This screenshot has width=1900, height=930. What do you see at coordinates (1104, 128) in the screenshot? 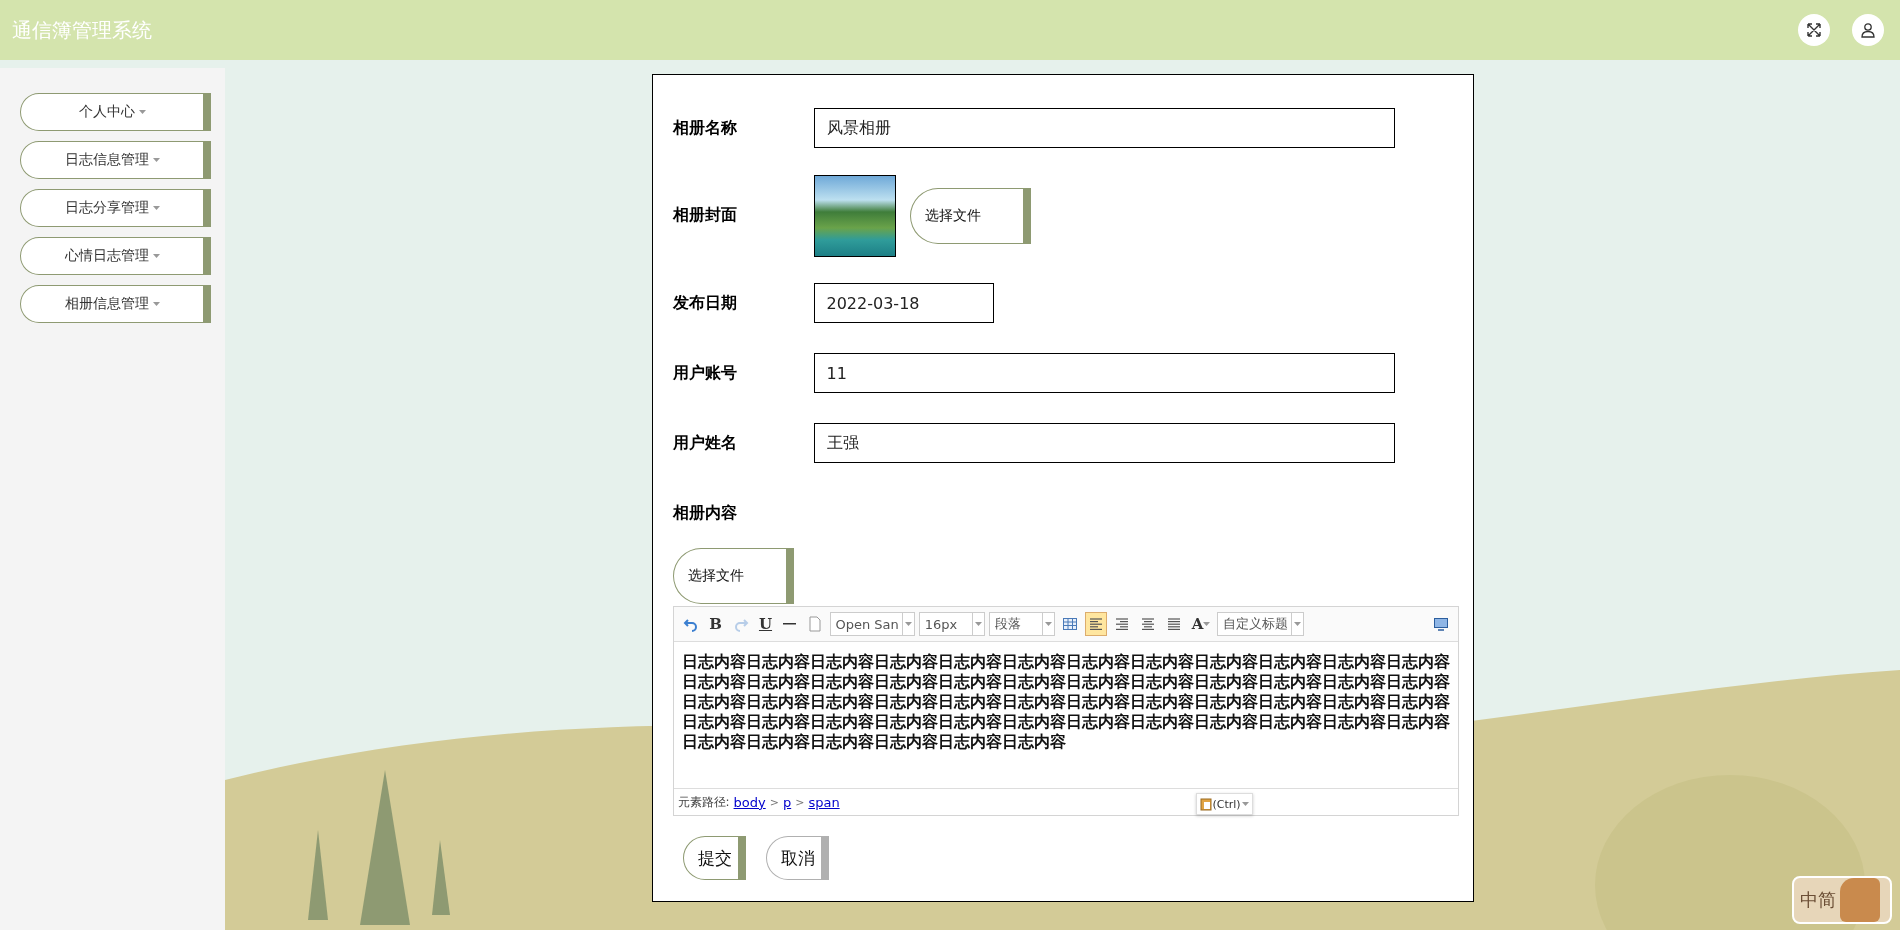
I see `text-field: 风景相册` at bounding box center [1104, 128].